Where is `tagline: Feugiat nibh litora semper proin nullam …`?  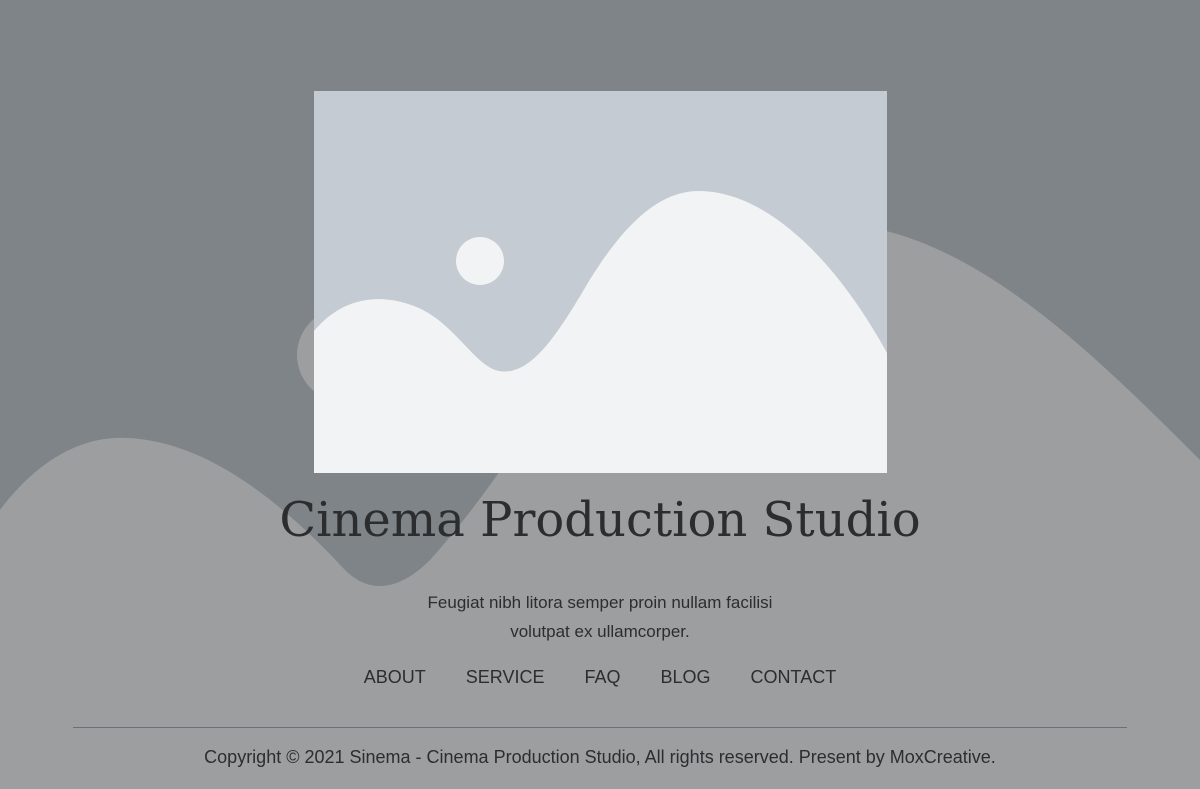
tagline: Feugiat nibh litora semper proin nullam … is located at coordinates (600, 617).